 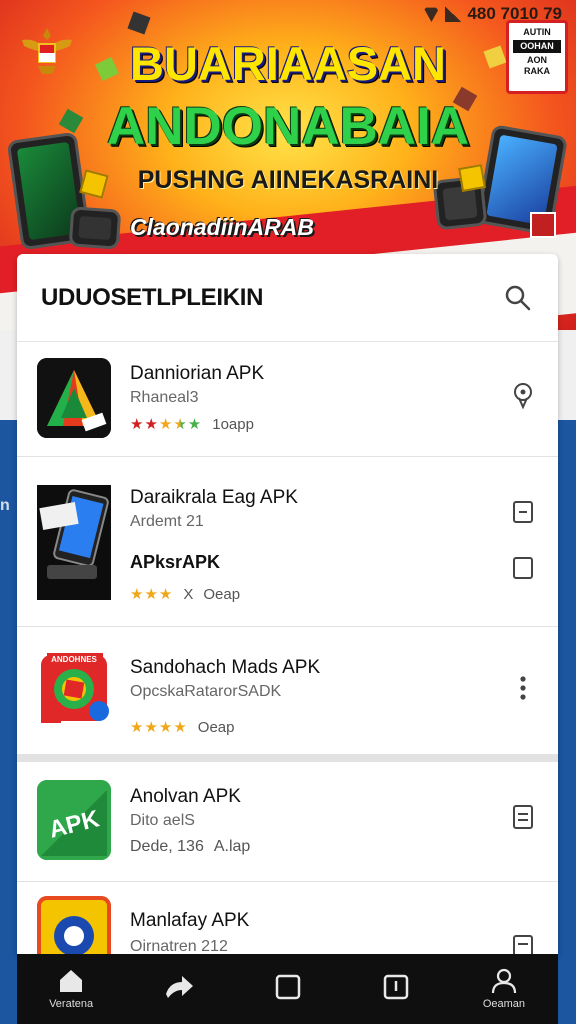 What do you see at coordinates (71, 981) in the screenshot?
I see `home-icon` at bounding box center [71, 981].